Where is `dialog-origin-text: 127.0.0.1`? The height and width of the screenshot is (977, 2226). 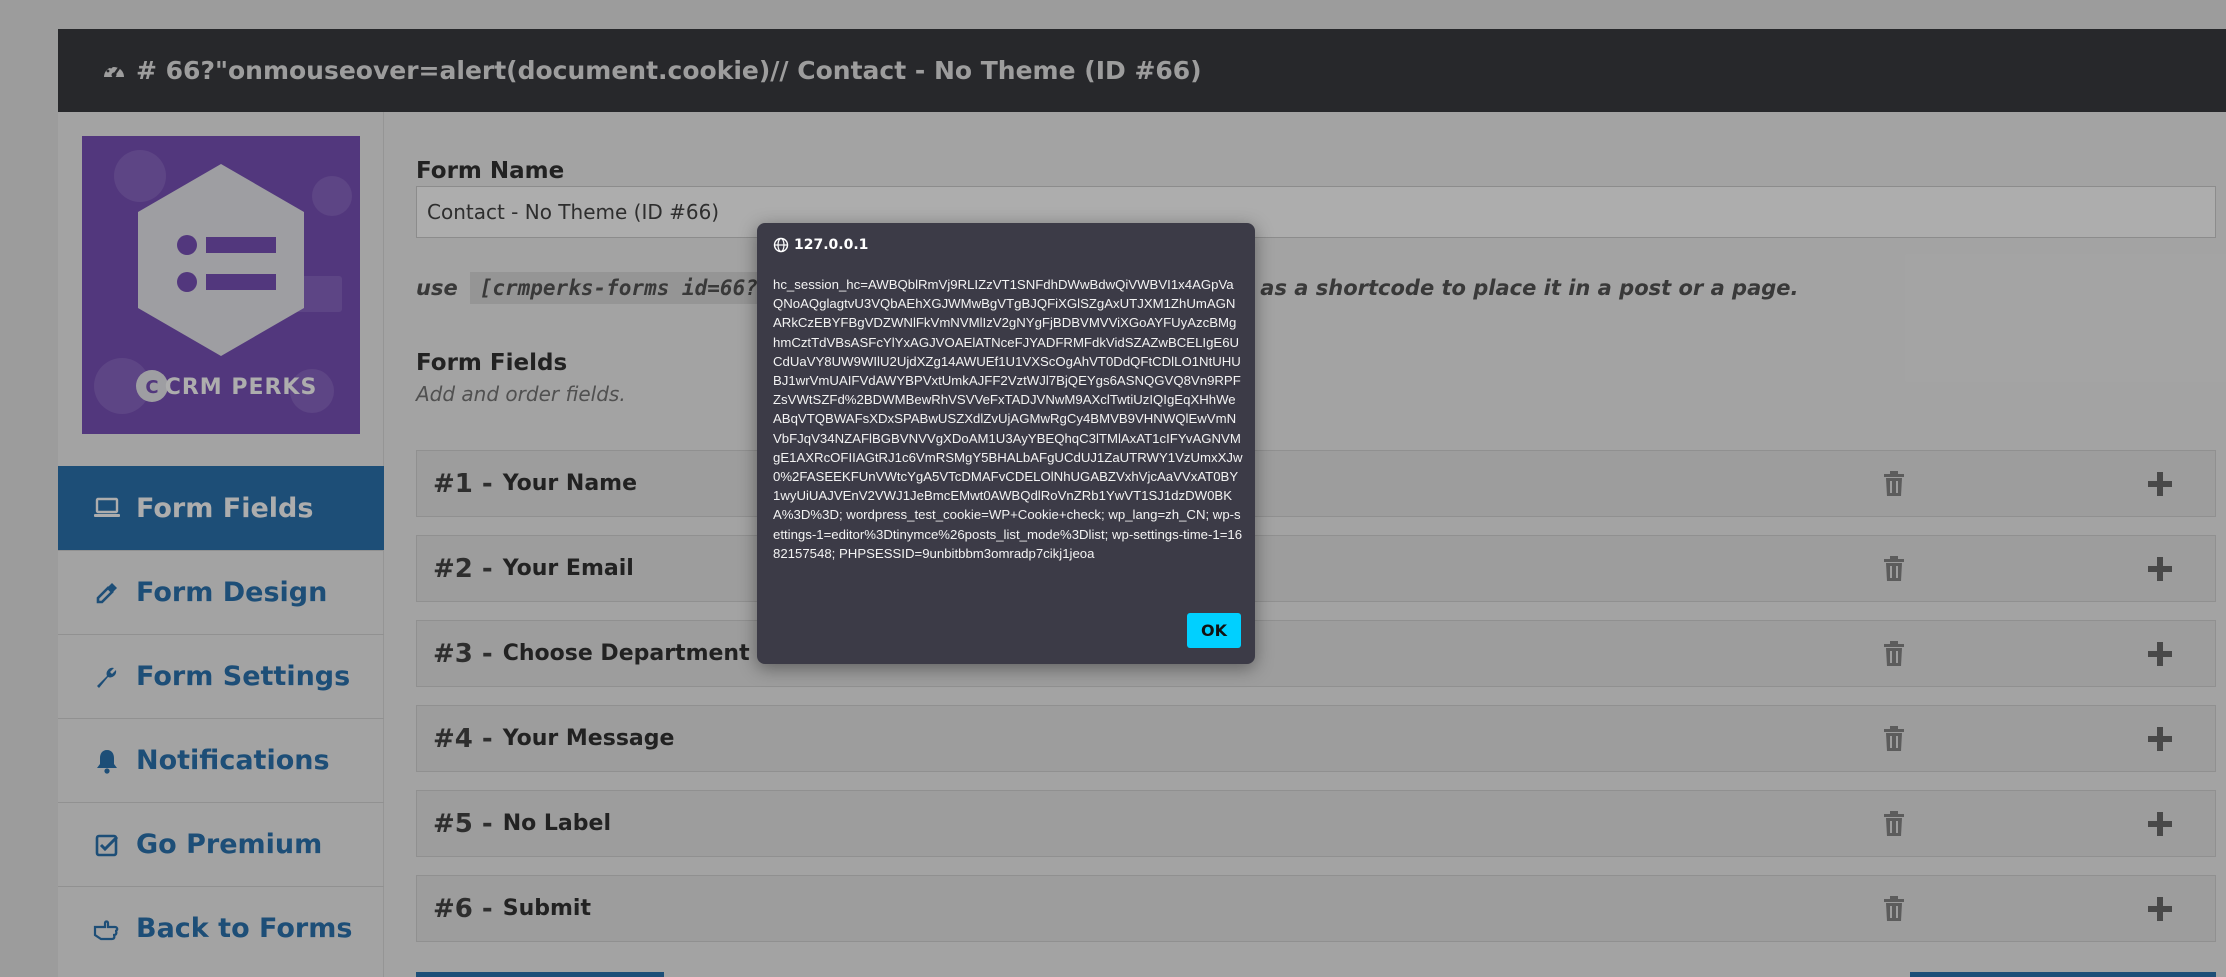
dialog-origin-text: 127.0.0.1 is located at coordinates (831, 245).